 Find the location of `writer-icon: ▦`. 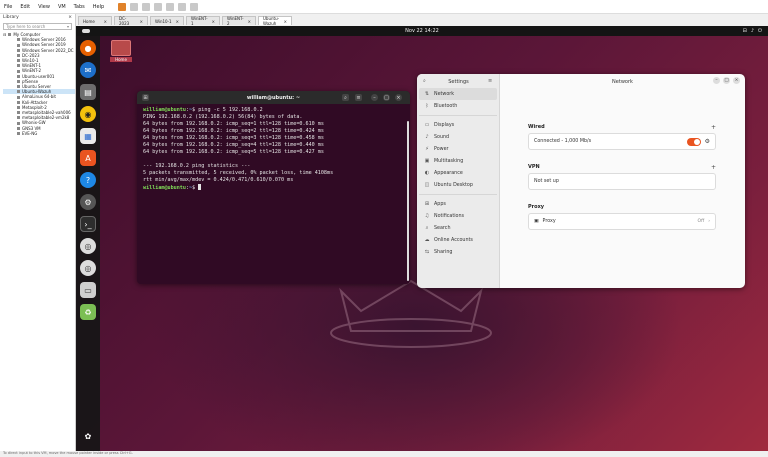

writer-icon: ▦ is located at coordinates (88, 136).